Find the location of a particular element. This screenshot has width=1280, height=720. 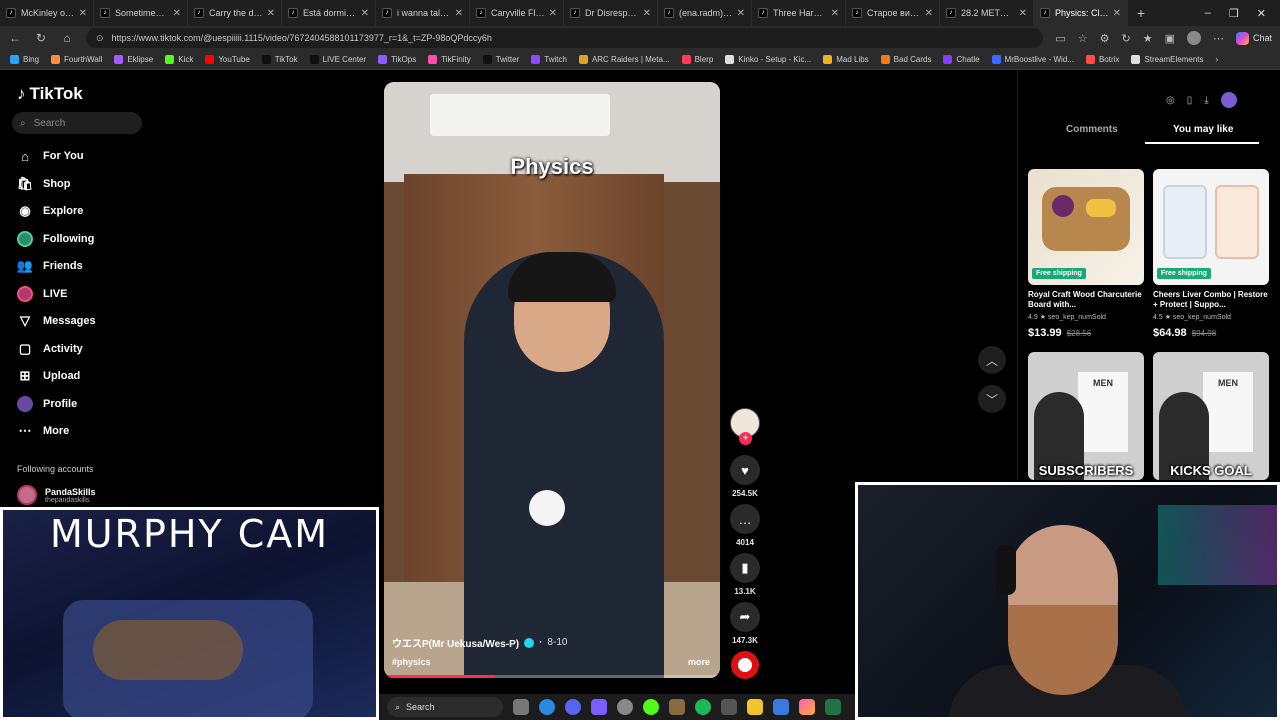

bookmark-item: Kick is located at coordinates (179, 59).